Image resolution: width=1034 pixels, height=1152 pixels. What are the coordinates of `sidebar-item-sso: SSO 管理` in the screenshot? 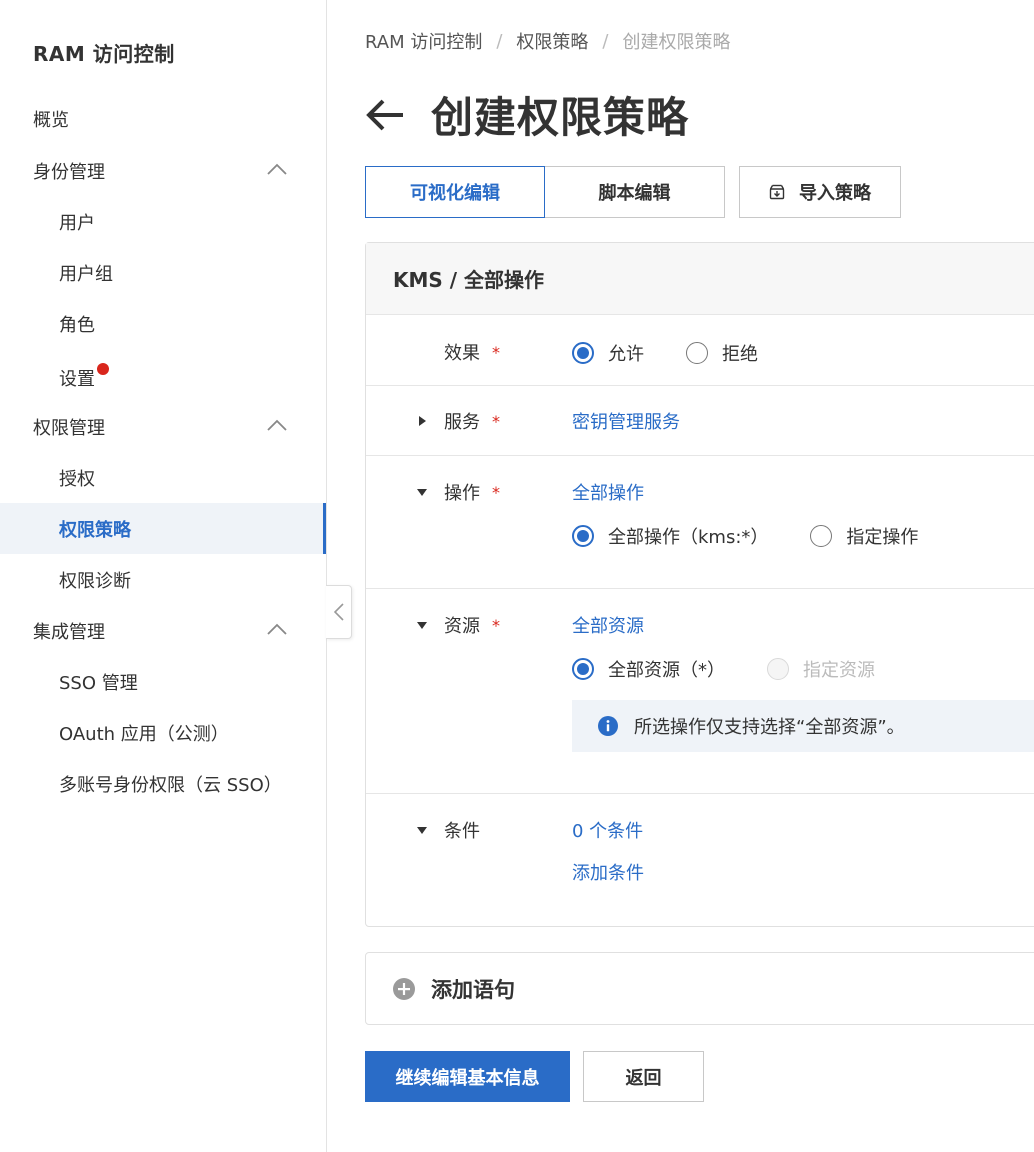 It's located at (163, 681).